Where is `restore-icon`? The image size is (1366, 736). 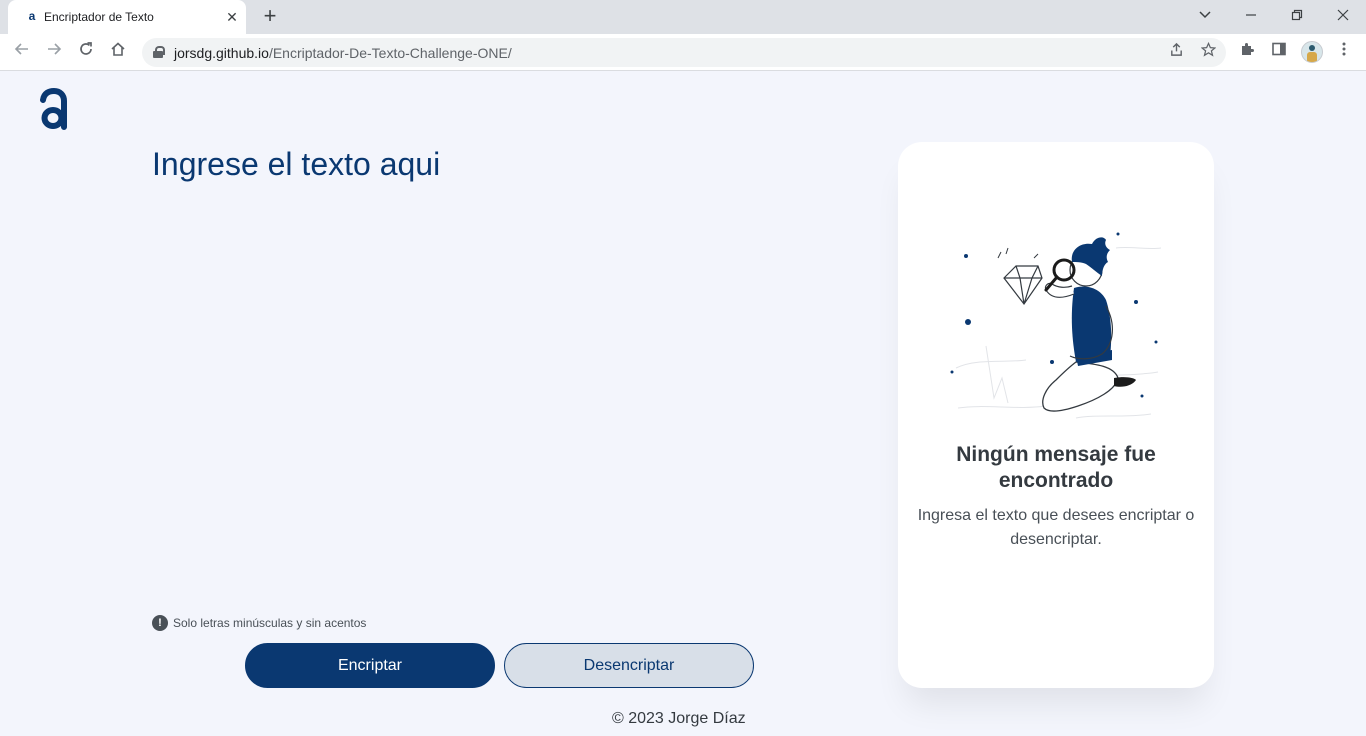
restore-icon is located at coordinates (1297, 16).